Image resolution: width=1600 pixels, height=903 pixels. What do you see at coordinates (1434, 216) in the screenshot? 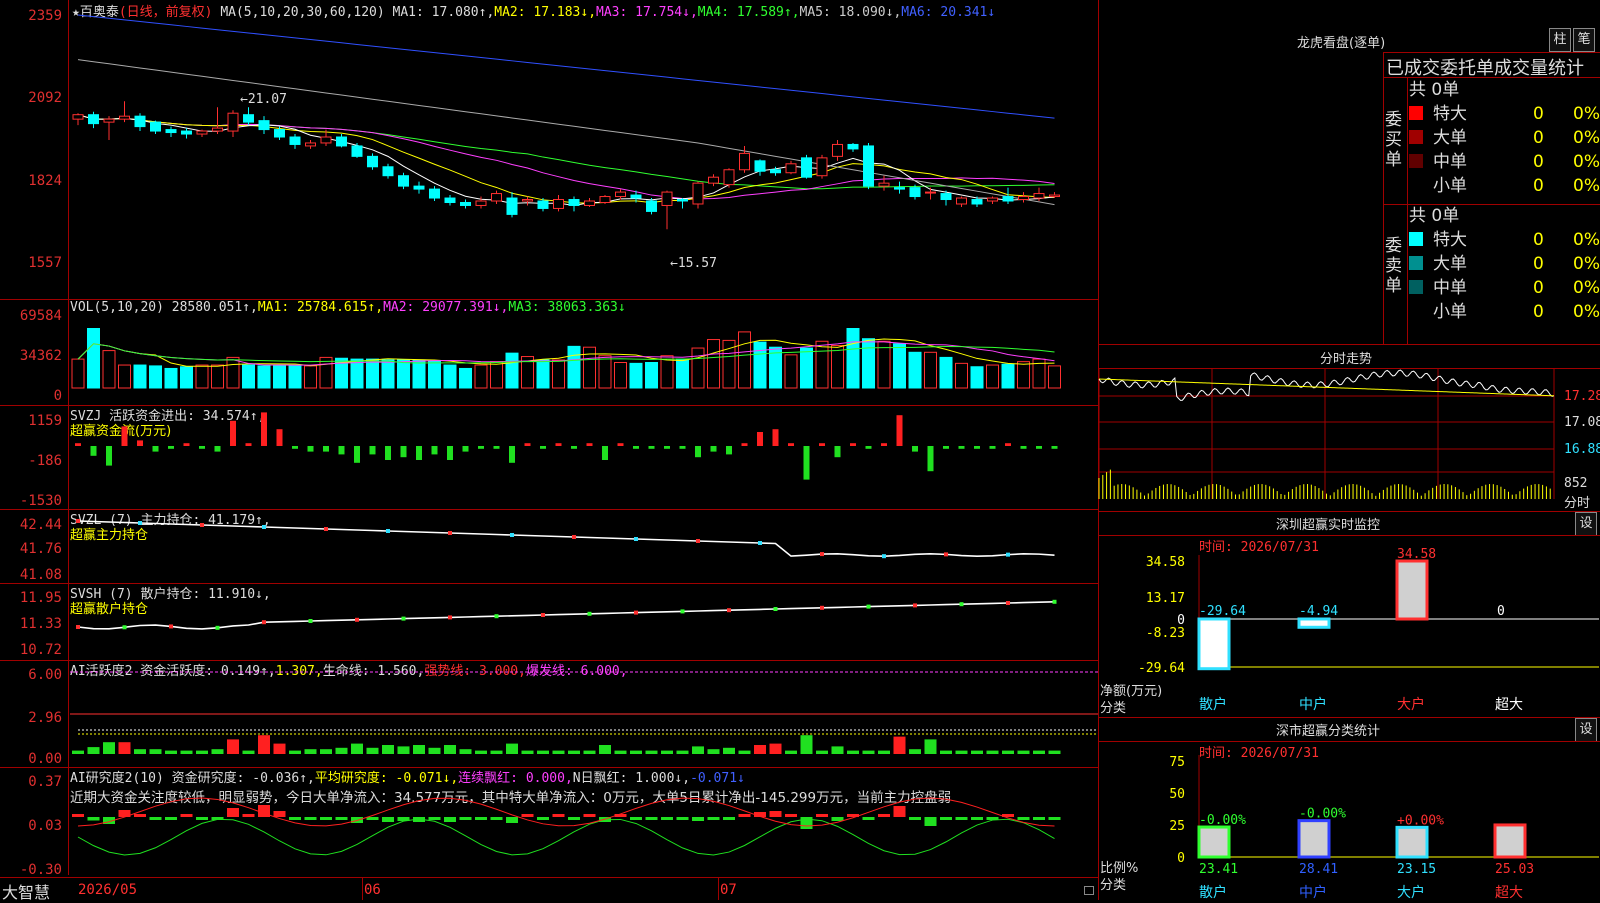
I see `sell-total: 共 0单` at bounding box center [1434, 216].